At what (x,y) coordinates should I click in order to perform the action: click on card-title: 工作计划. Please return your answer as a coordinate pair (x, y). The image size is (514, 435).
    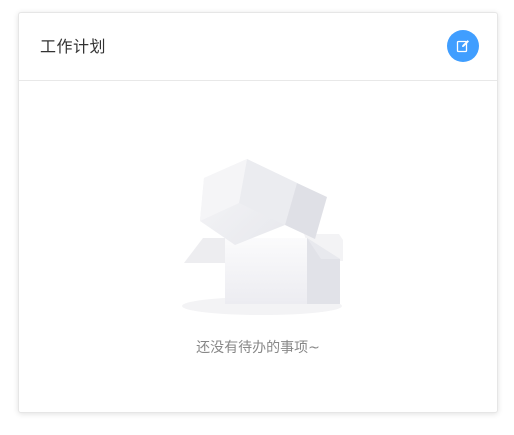
    Looking at the image, I should click on (73, 46).